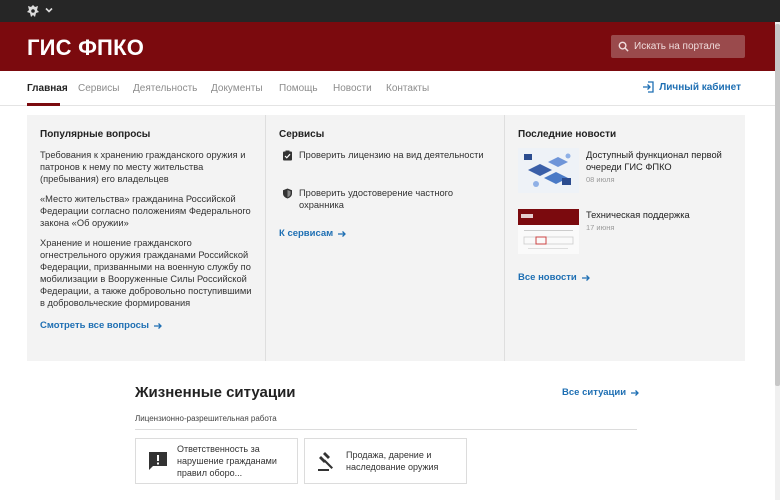 The width and height of the screenshot is (780, 500). I want to click on all-services-label: К сервисам, so click(306, 233).